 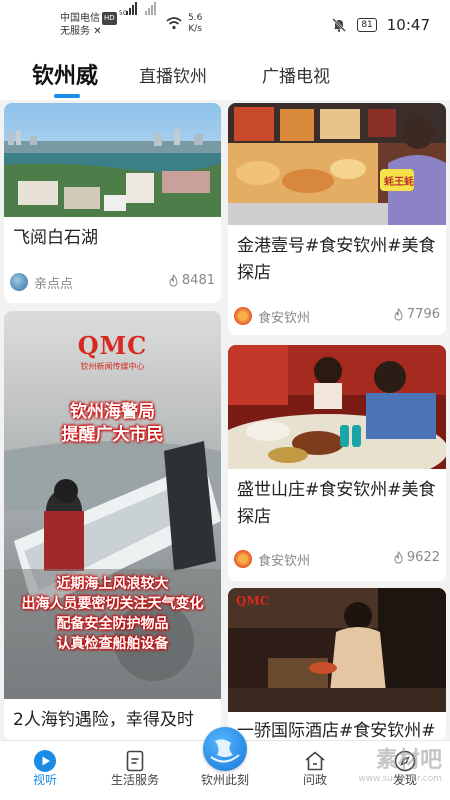 I want to click on card-title: 2人海钓遇险，幸得及时, so click(x=112, y=720).